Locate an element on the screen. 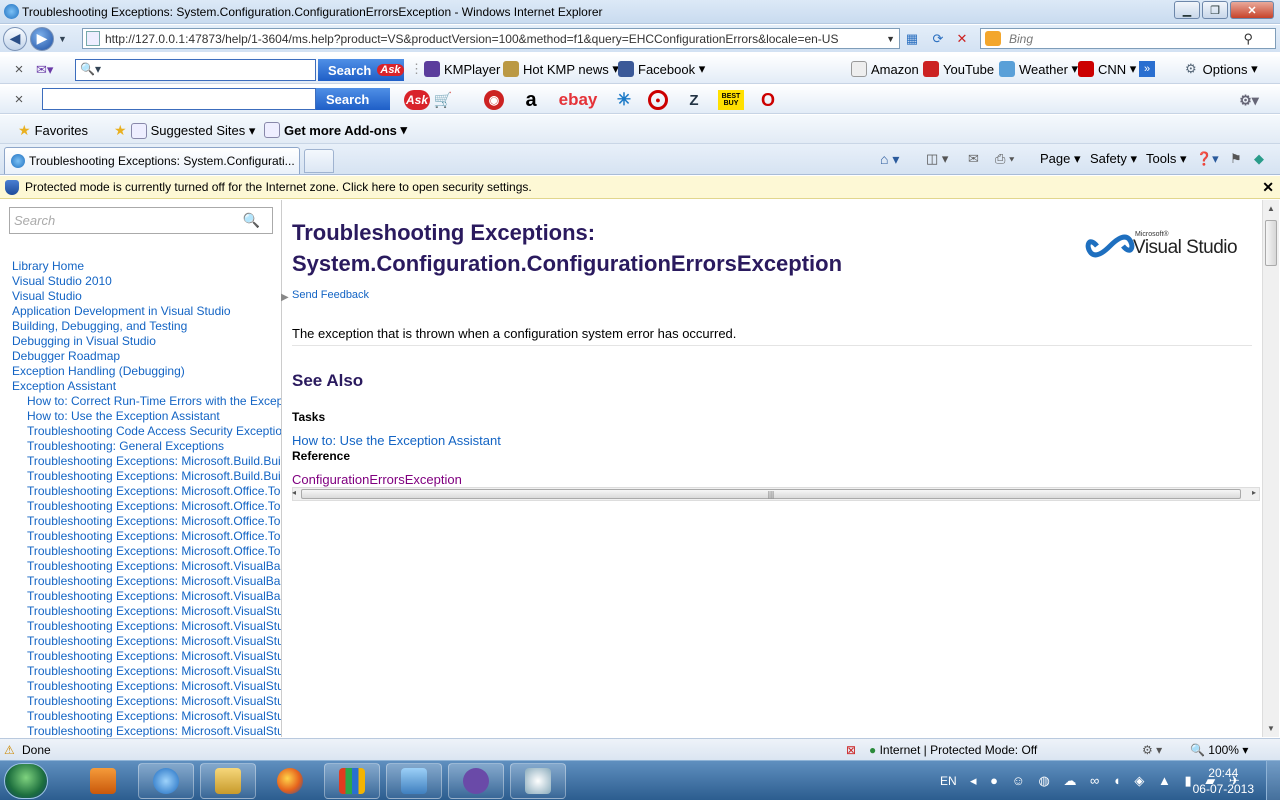 The image size is (1280, 800). ask-button: Ask is located at coordinates (417, 100).